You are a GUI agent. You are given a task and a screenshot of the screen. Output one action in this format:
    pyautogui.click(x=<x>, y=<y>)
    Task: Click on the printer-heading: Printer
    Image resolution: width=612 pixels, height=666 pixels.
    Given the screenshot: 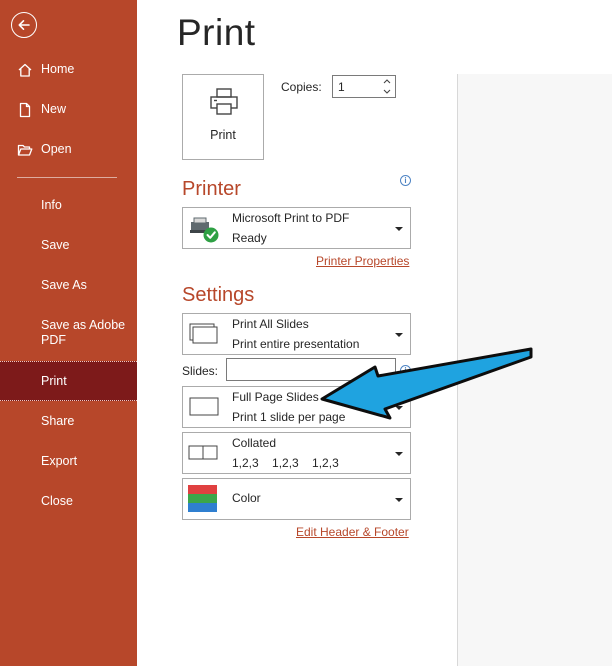 What is the action you would take?
    pyautogui.click(x=211, y=189)
    